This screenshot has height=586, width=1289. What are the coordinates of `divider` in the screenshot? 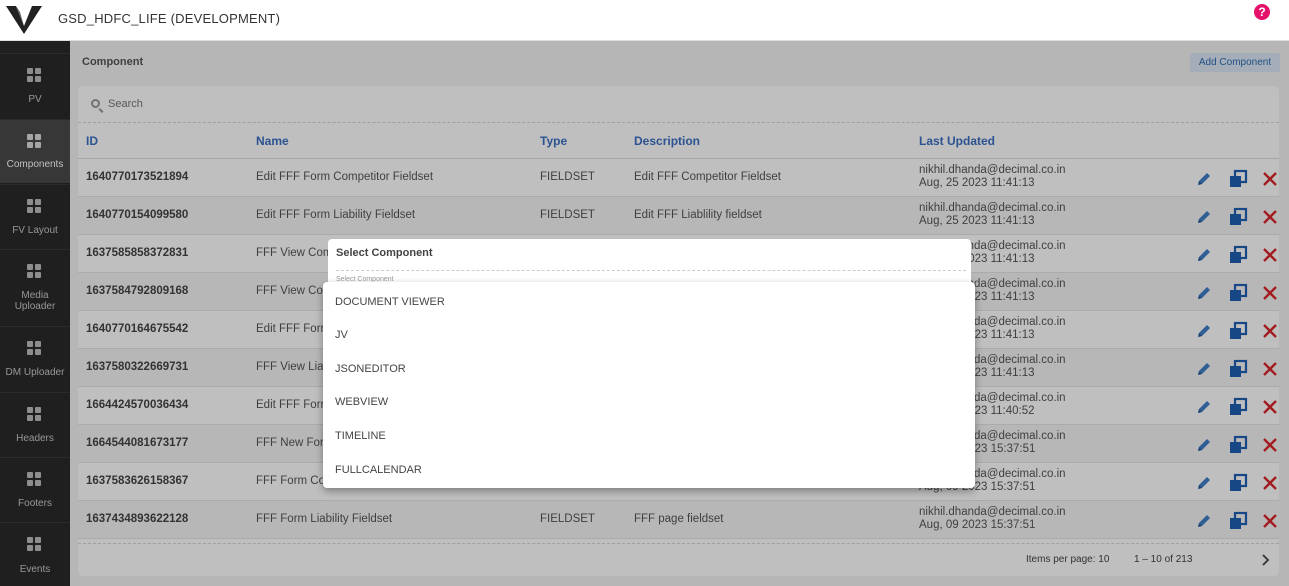 It's located at (651, 270).